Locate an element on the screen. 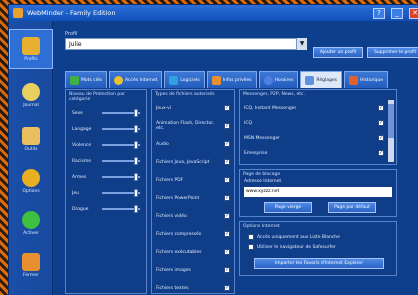 The width and height of the screenshot is (418, 295). tab-label: Logiciels is located at coordinates (190, 80).